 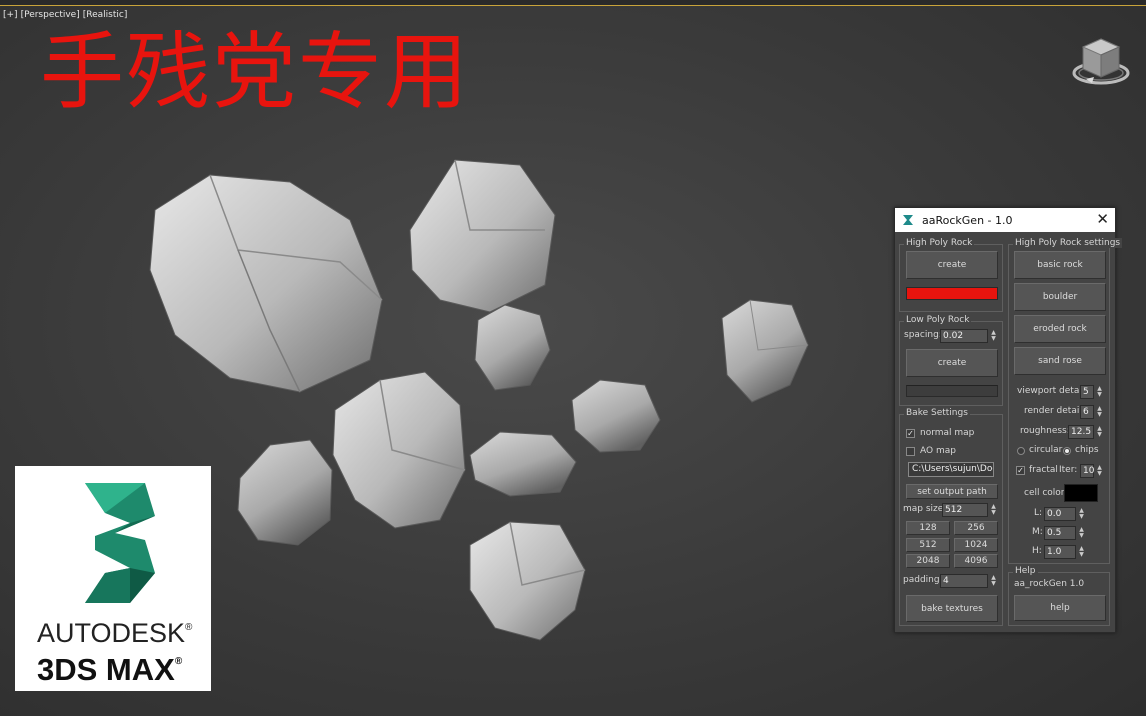 What do you see at coordinates (939, 243) in the screenshot?
I see `group-label: High Poly Rock` at bounding box center [939, 243].